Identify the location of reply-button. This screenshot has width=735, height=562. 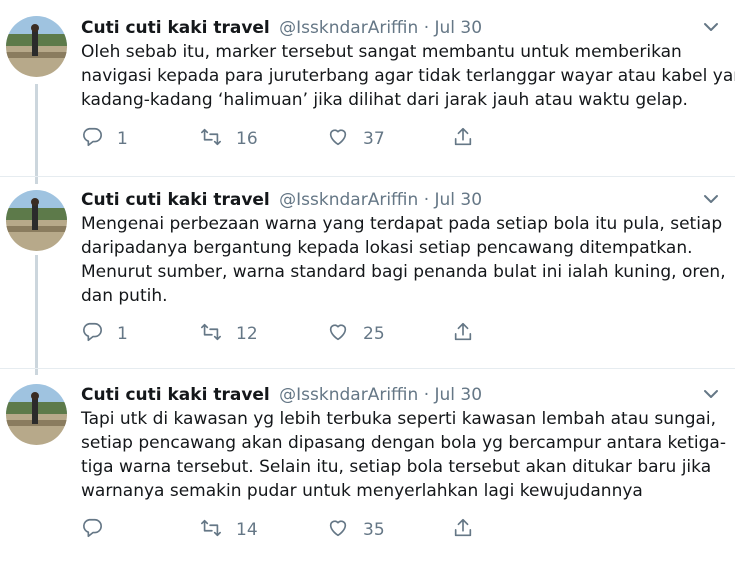
(99, 530).